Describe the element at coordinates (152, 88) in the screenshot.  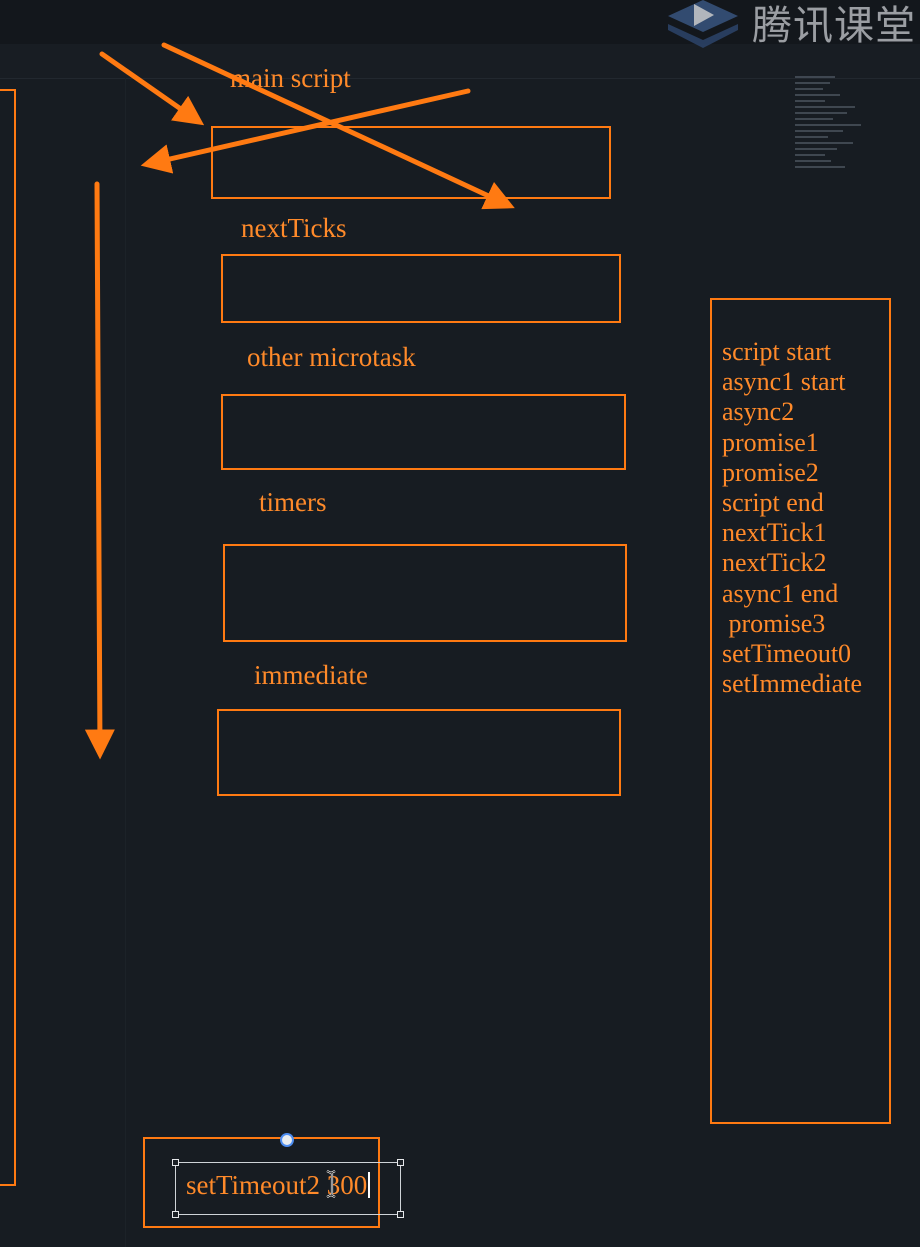
I see `arrow-into-main-script` at that location.